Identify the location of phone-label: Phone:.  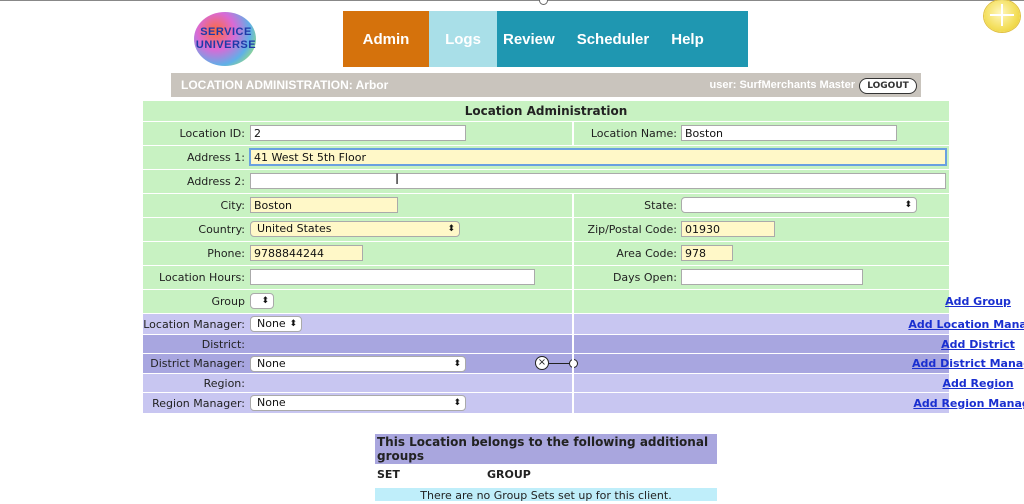
(226, 253).